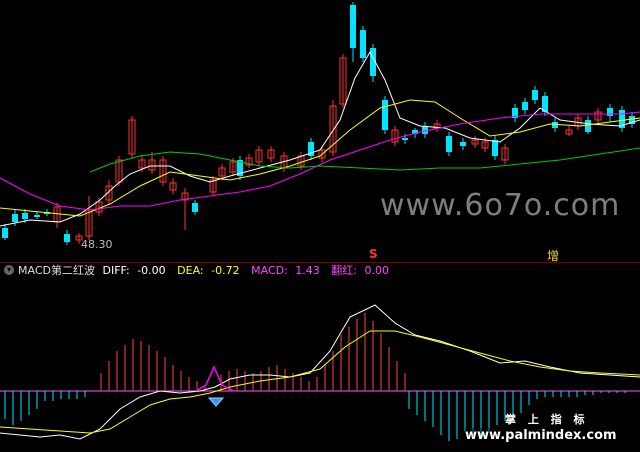  I want to click on diff-readout: DIFF: -0.00, so click(134, 270).